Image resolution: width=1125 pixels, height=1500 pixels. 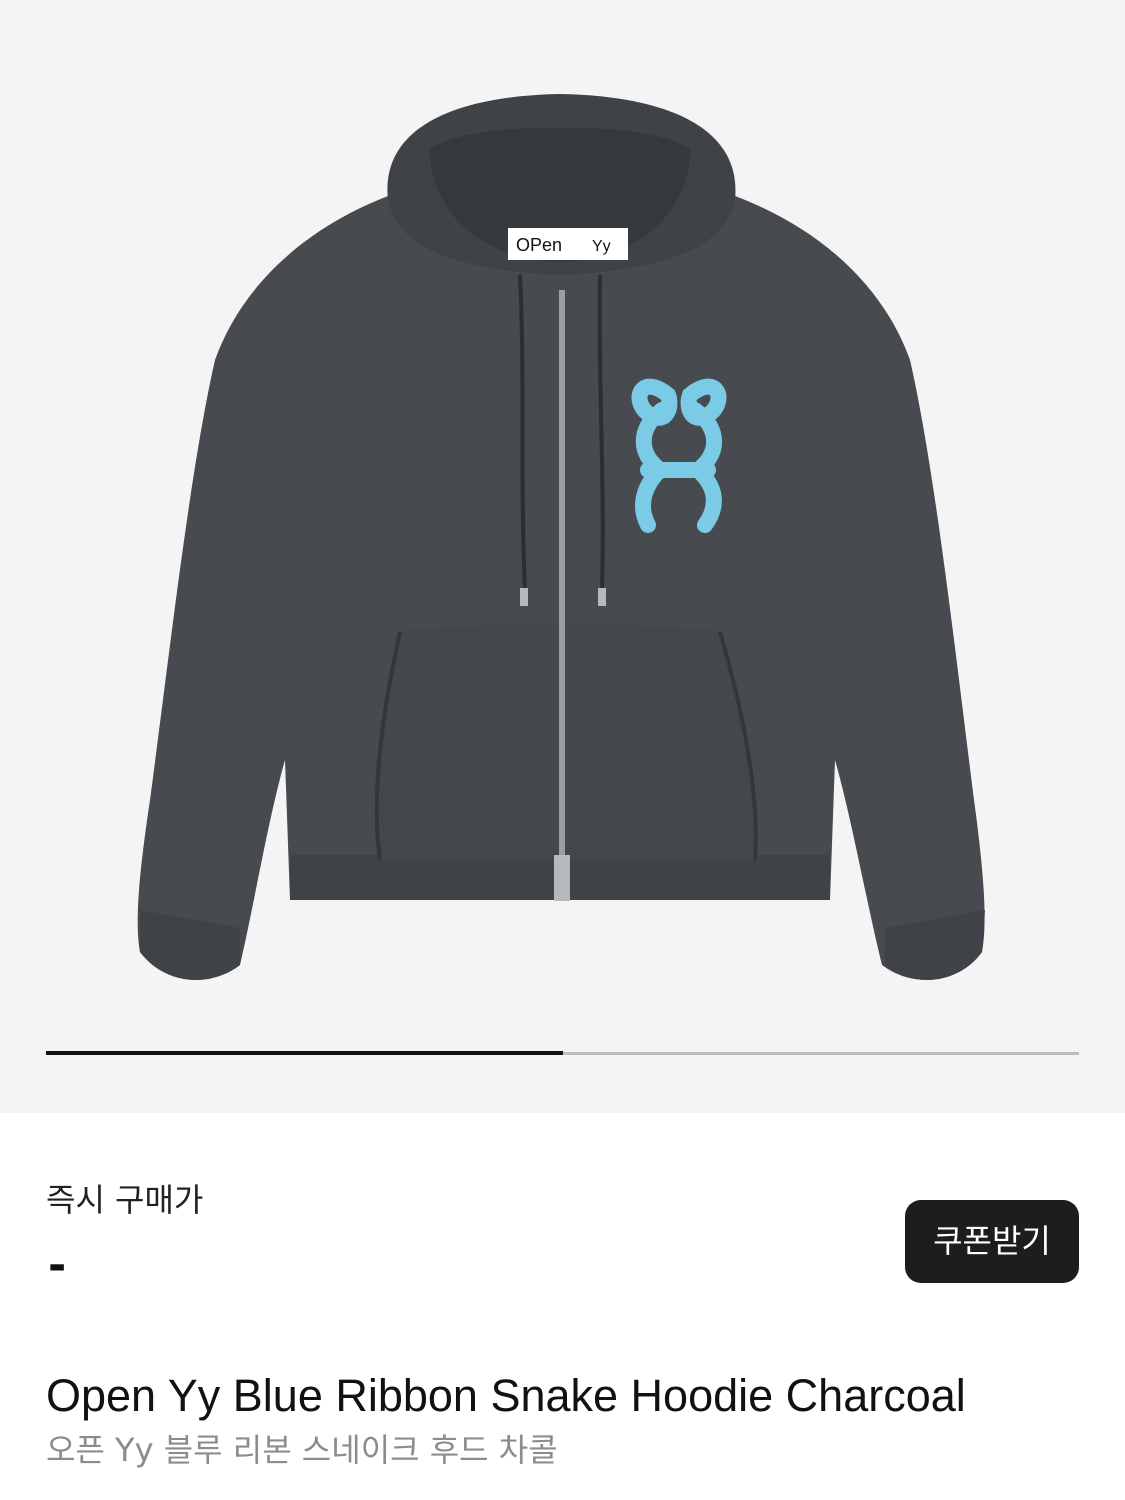 I want to click on slide-progress-indicator, so click(x=562, y=1053).